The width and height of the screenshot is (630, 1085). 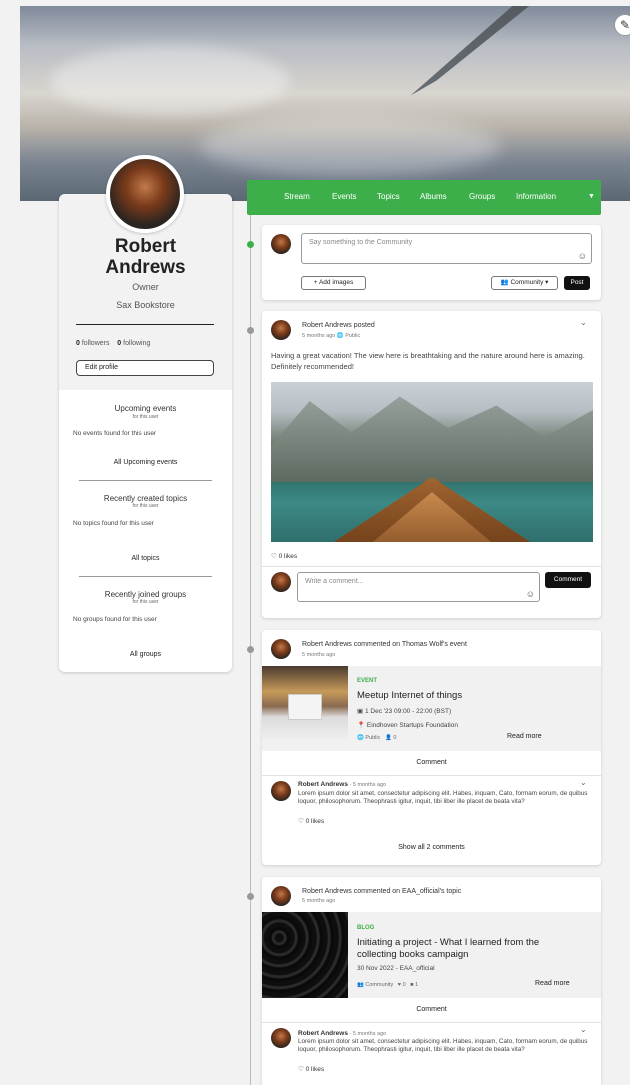 What do you see at coordinates (568, 580) in the screenshot?
I see `comment-button: Comment` at bounding box center [568, 580].